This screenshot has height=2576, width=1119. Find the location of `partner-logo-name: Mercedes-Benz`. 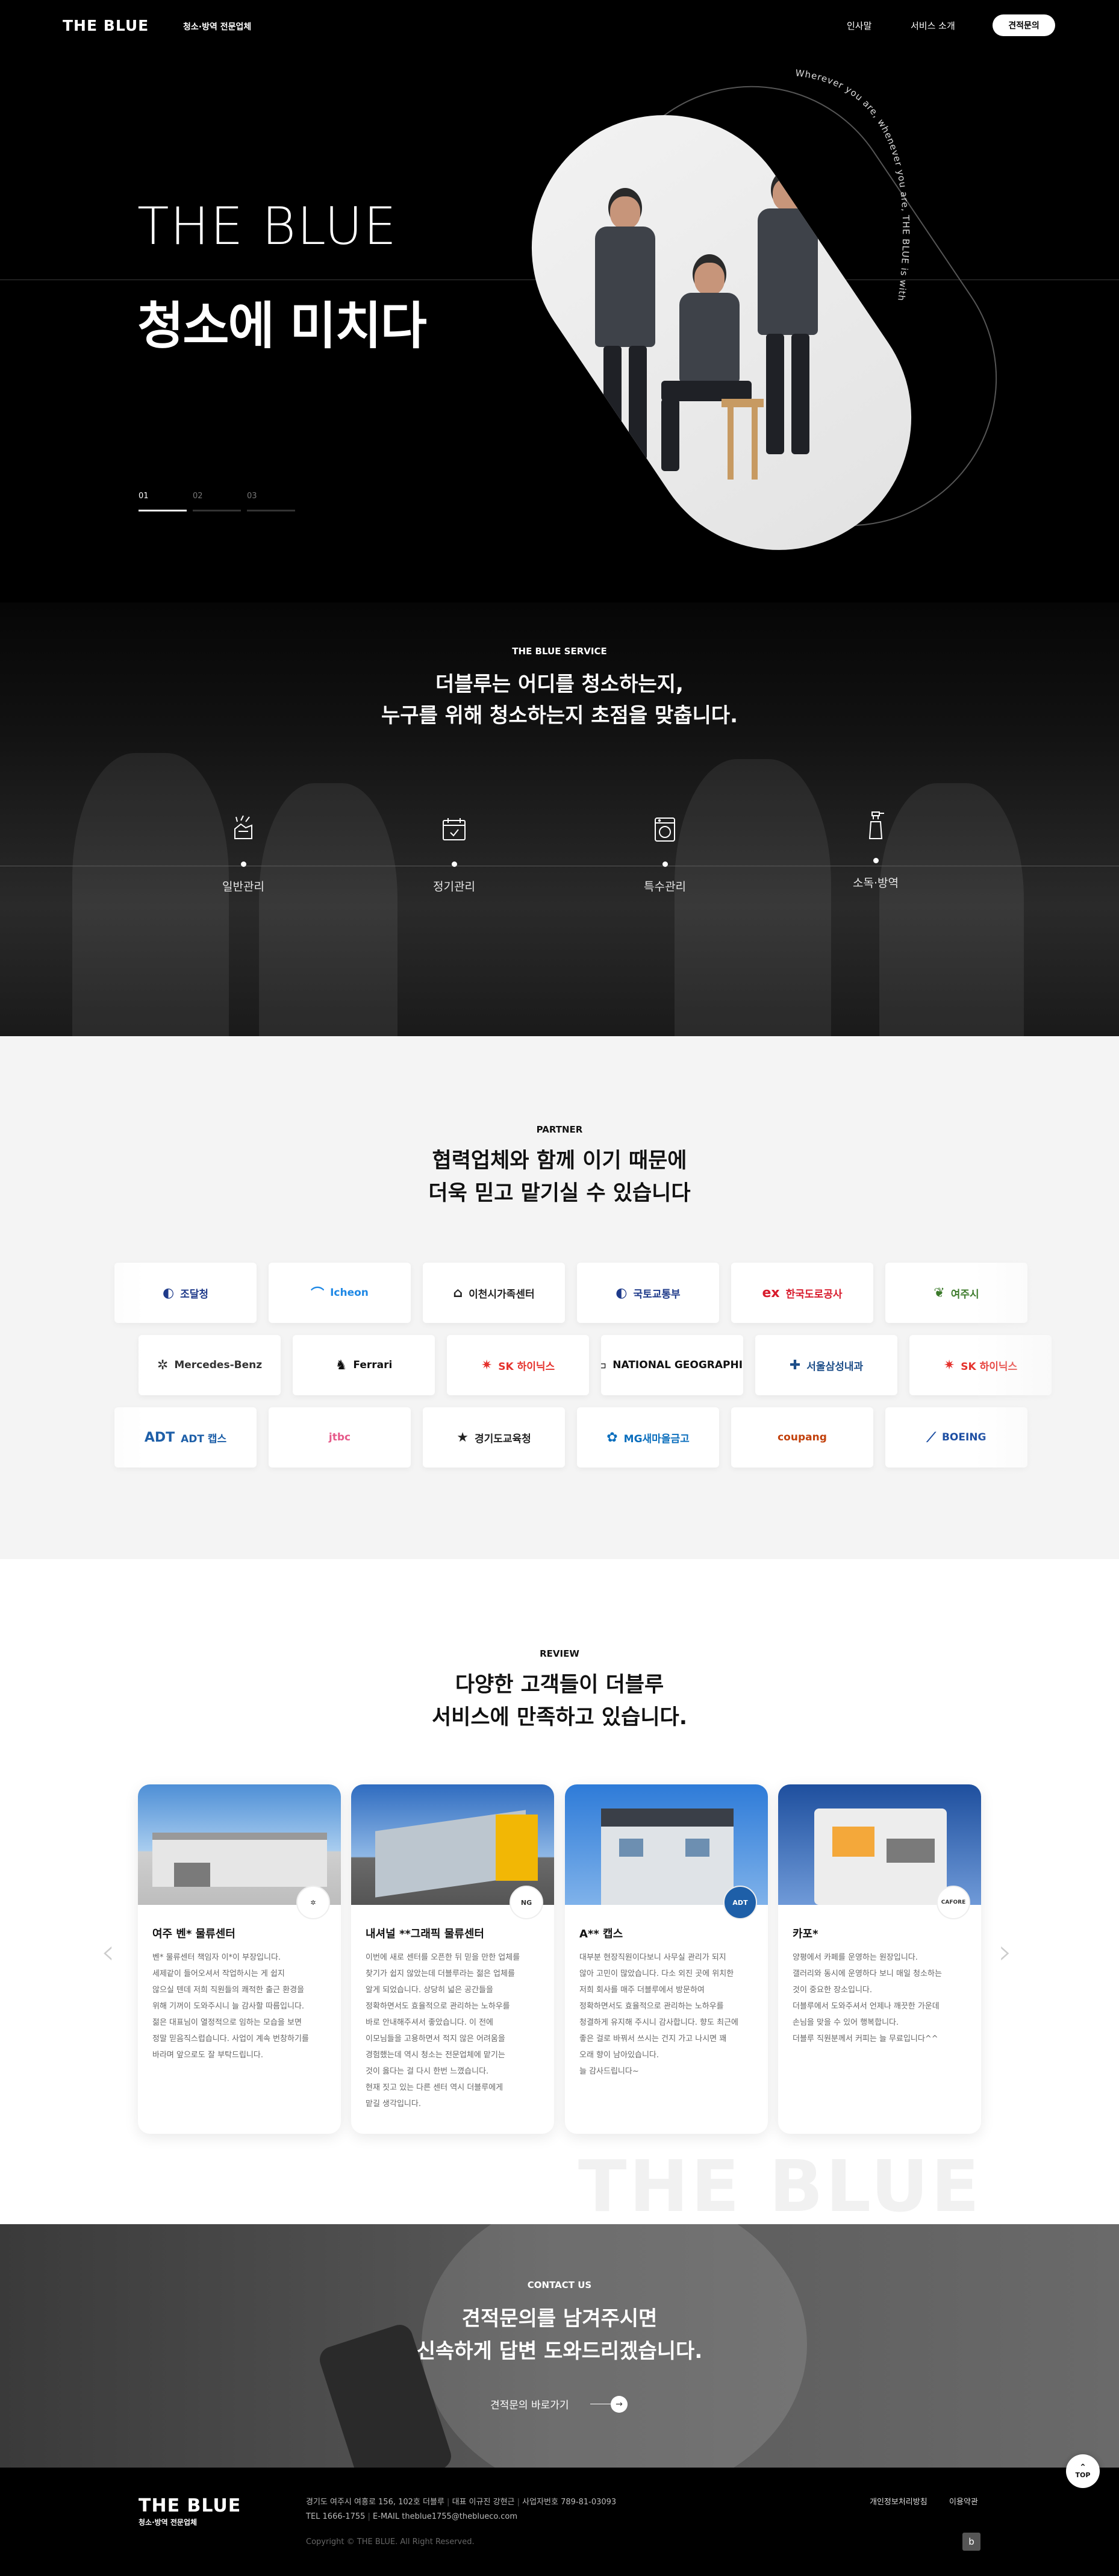

partner-logo-name: Mercedes-Benz is located at coordinates (218, 1365).